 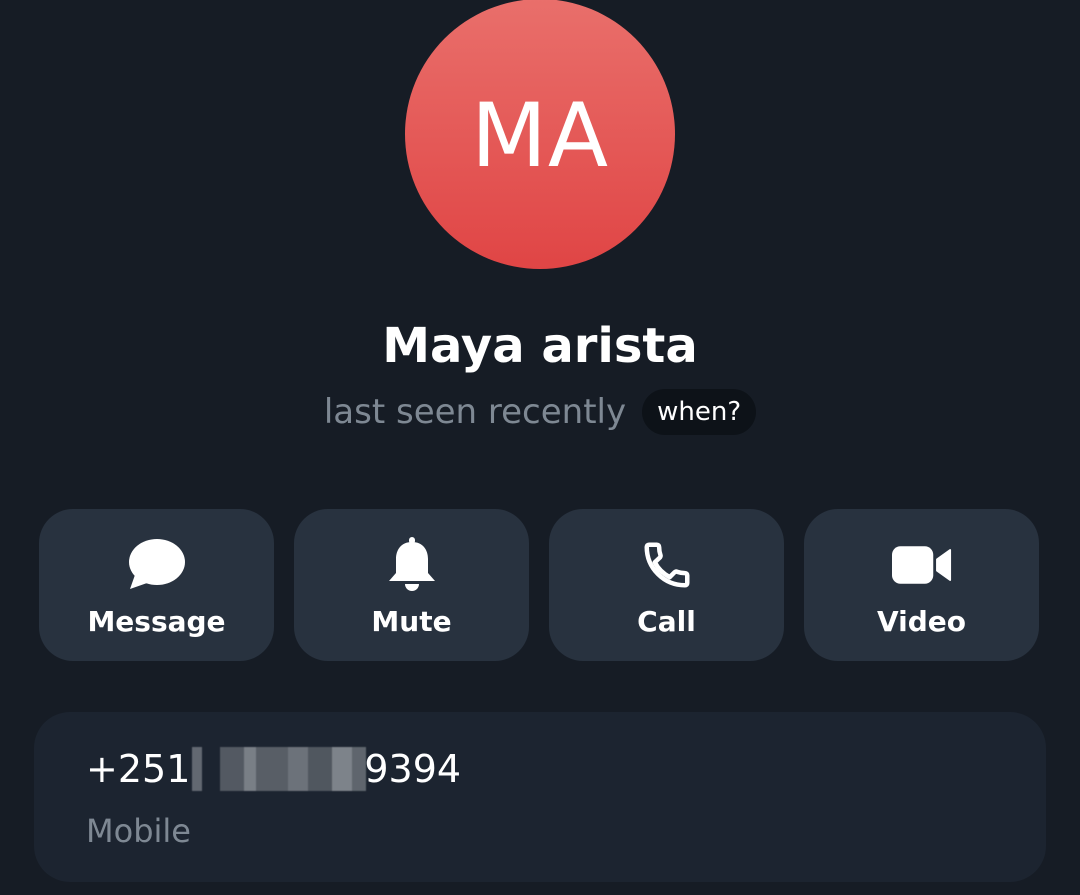 I want to click on video-button: Video, so click(x=921, y=585).